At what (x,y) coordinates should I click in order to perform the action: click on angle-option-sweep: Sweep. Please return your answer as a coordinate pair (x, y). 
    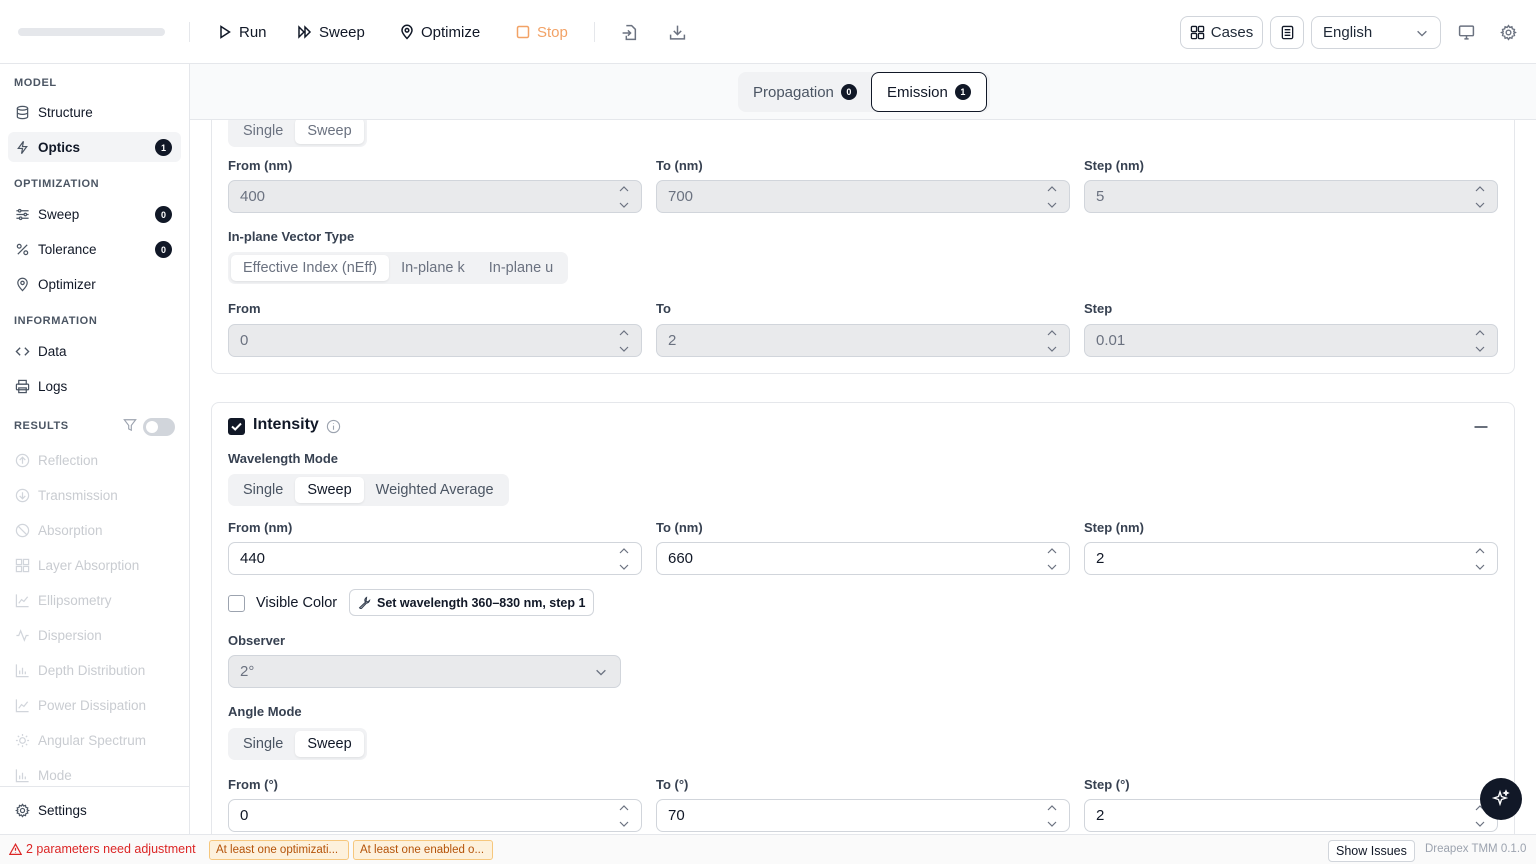
    Looking at the image, I should click on (329, 744).